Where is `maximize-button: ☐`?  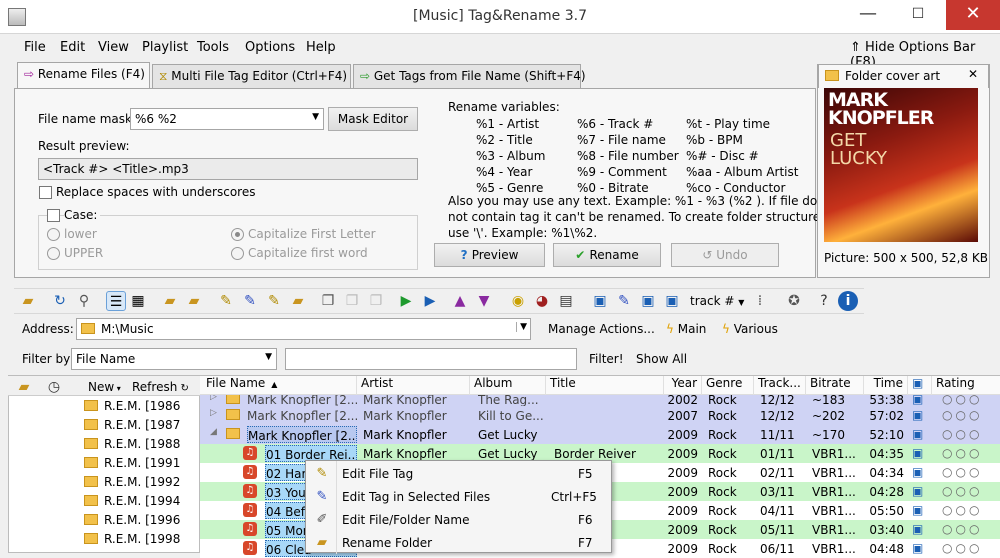 maximize-button: ☐ is located at coordinates (918, 15).